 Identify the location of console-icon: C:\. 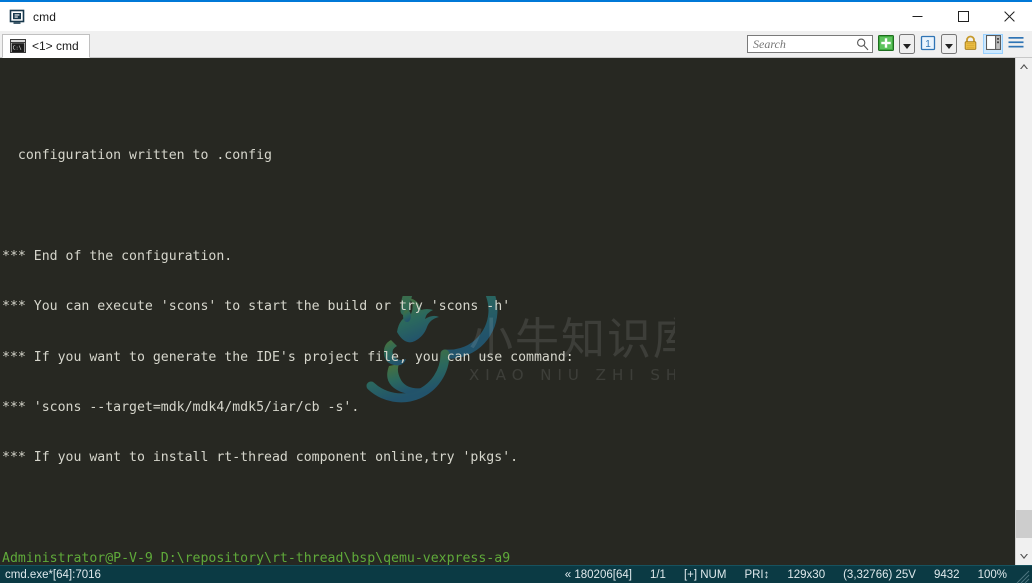
(18, 46).